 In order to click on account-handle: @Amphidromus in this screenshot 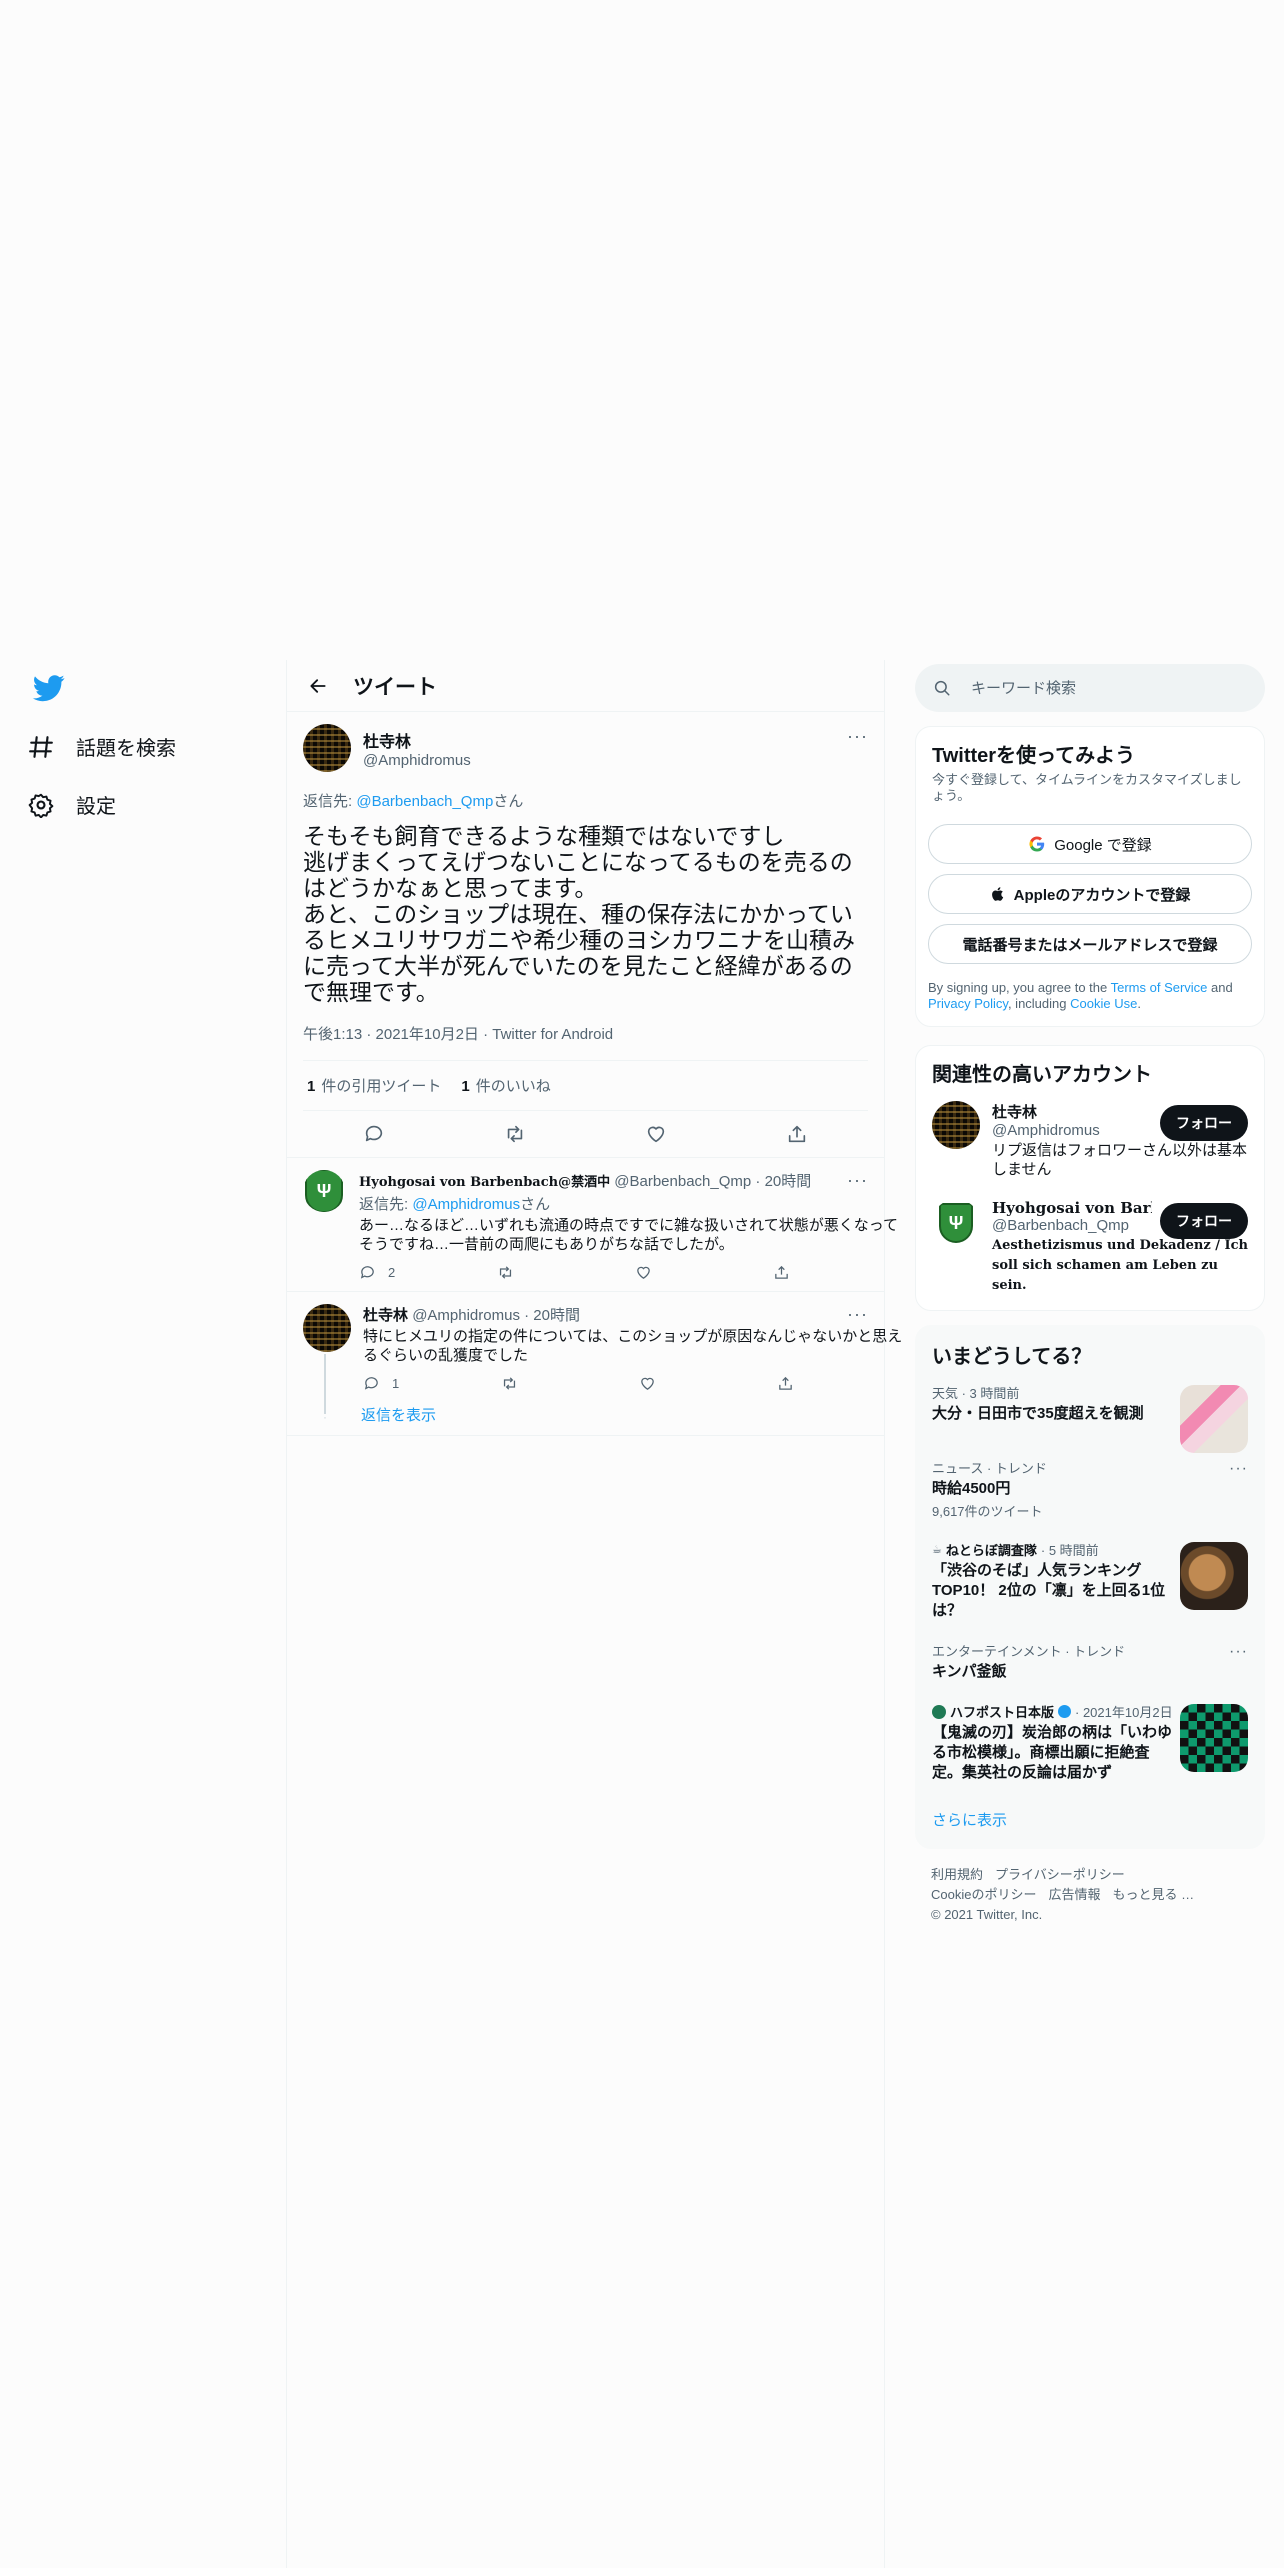, I will do `click(1072, 1130)`.